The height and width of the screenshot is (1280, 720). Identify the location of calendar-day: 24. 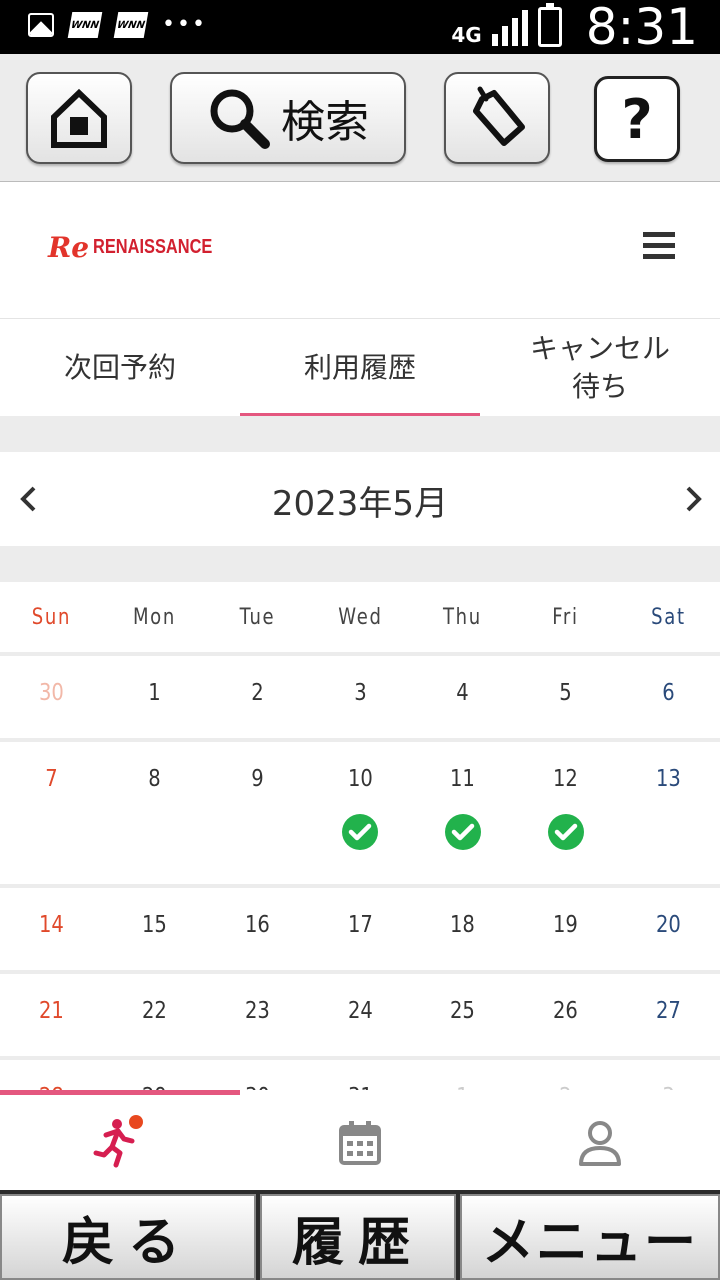
(360, 1015).